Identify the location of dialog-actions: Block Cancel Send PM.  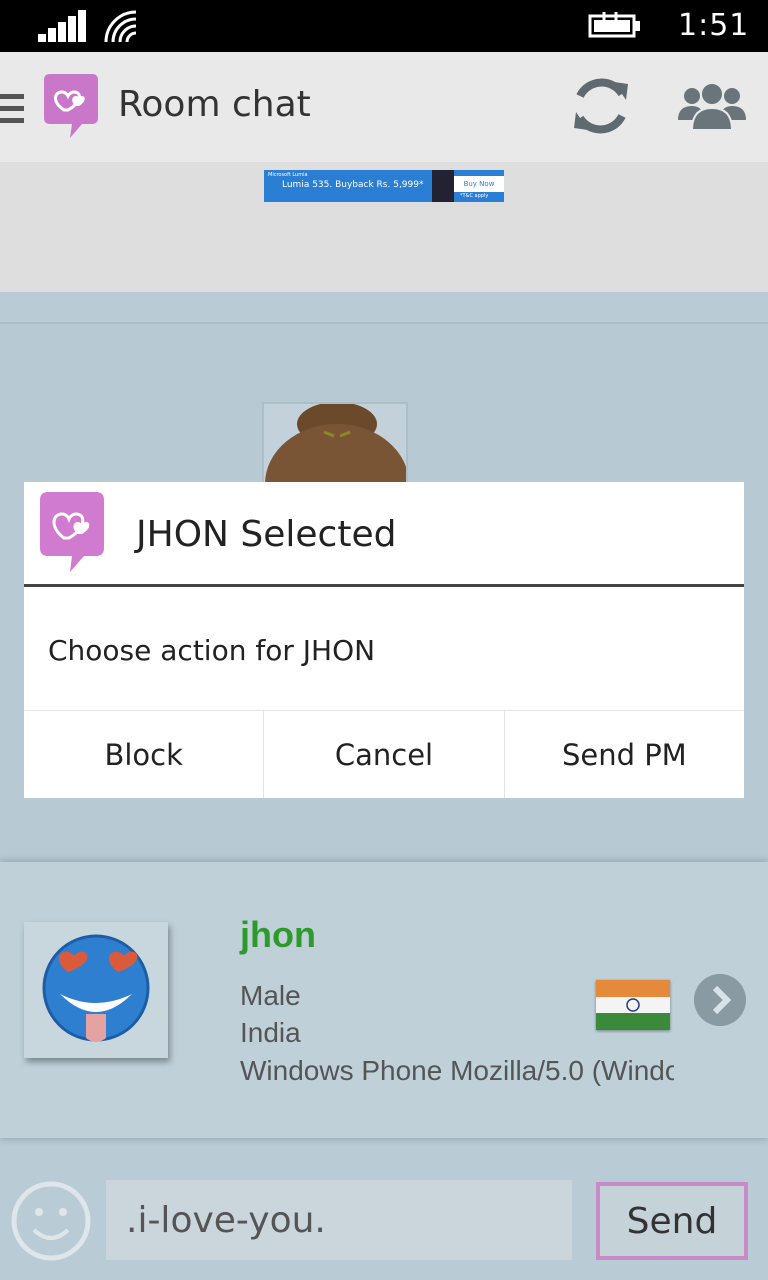
(384, 754).